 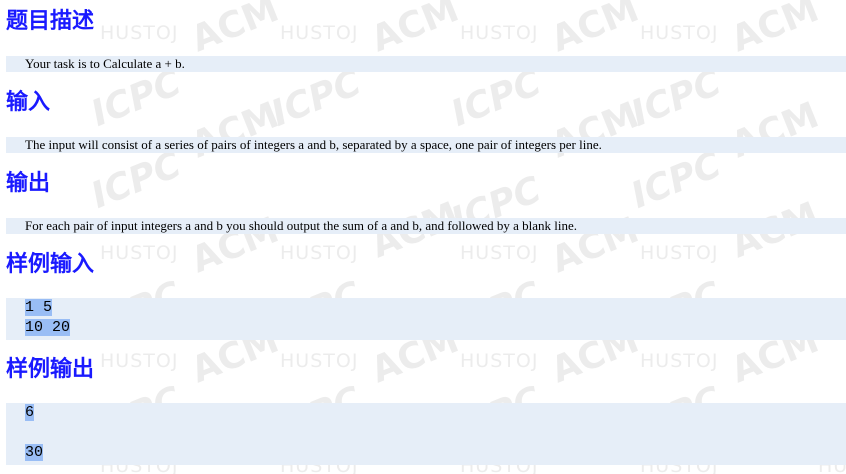 What do you see at coordinates (28, 102) in the screenshot?
I see `input-heading: 输入` at bounding box center [28, 102].